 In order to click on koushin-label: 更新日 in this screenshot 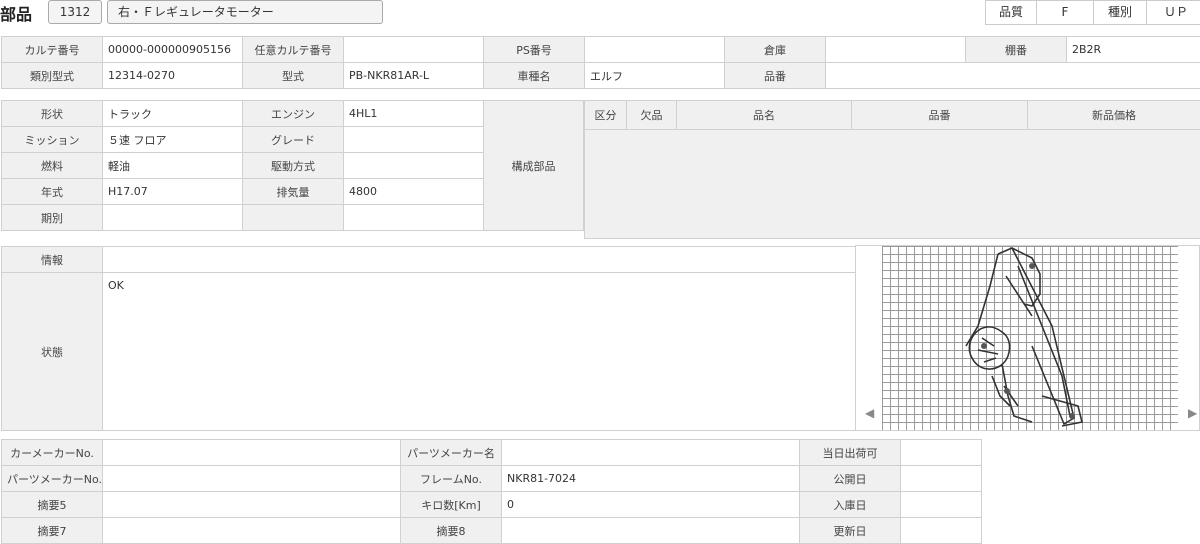, I will do `click(850, 531)`.